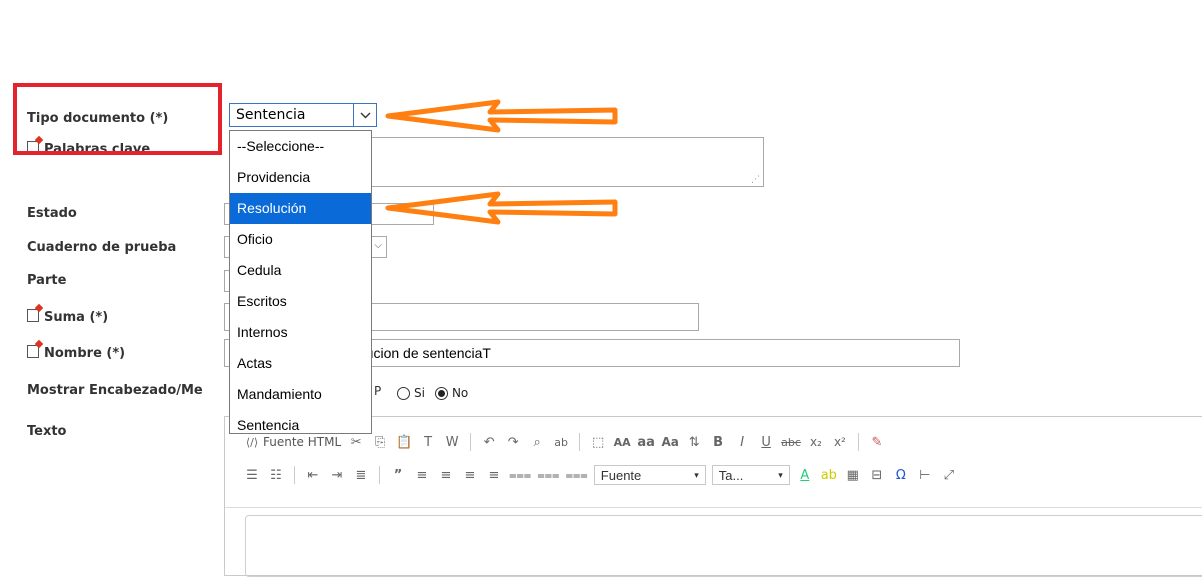 This screenshot has width=1202, height=577. What do you see at coordinates (501, 208) in the screenshot?
I see `orange-arrow-middle` at bounding box center [501, 208].